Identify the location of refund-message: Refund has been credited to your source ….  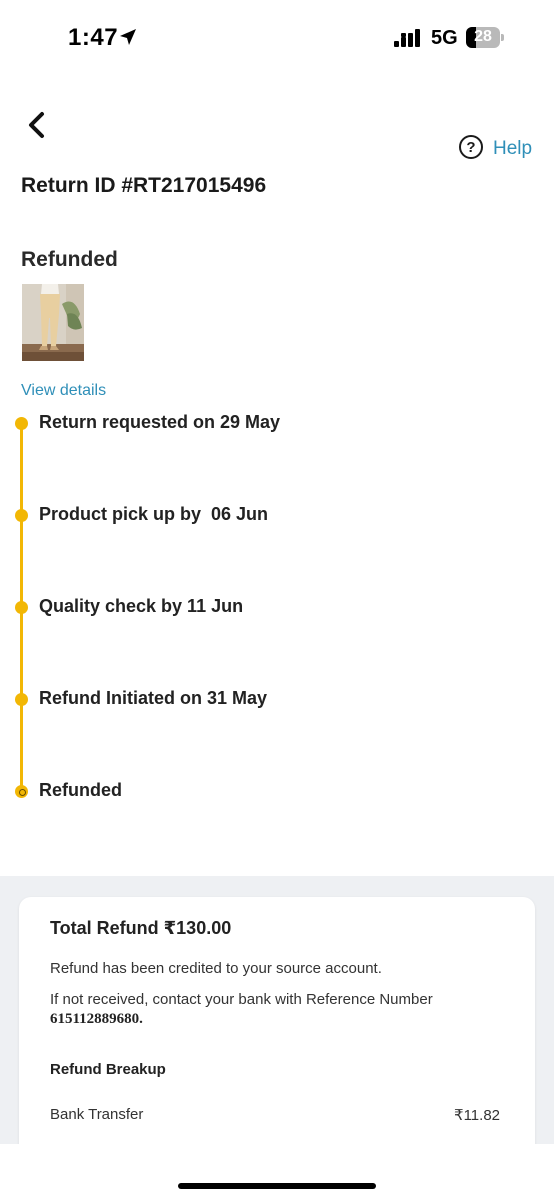
(216, 968).